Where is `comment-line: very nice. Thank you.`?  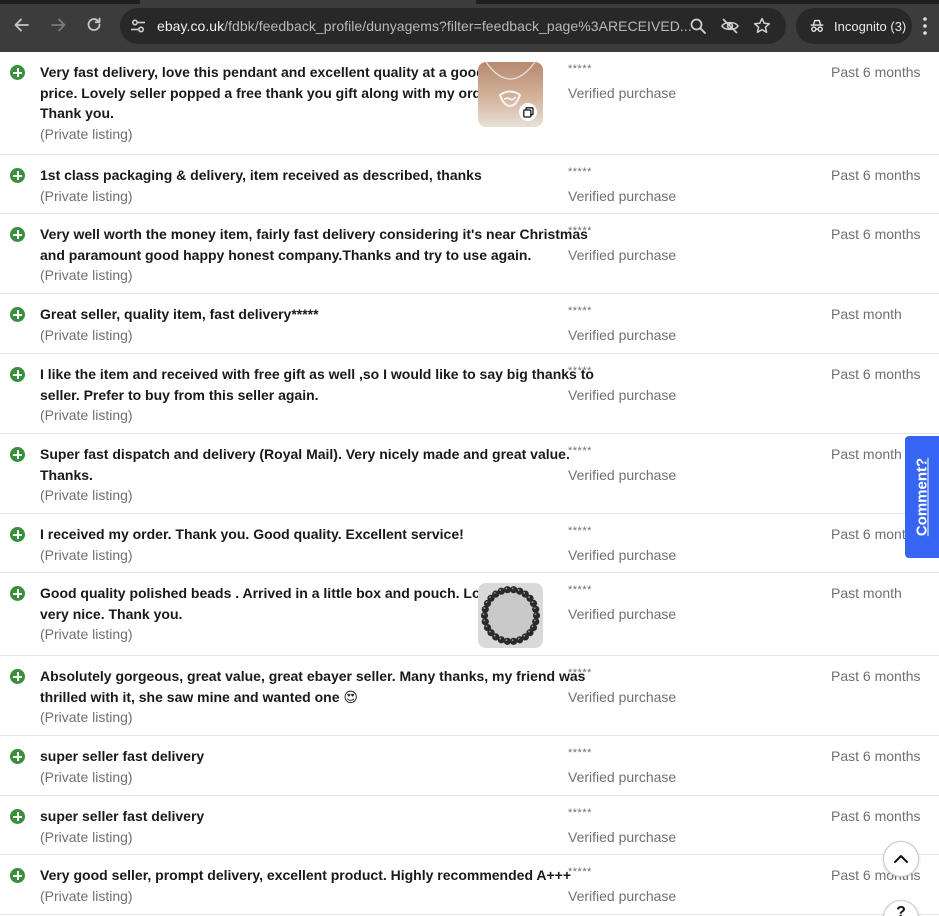
comment-line: very nice. Thank you. is located at coordinates (111, 613).